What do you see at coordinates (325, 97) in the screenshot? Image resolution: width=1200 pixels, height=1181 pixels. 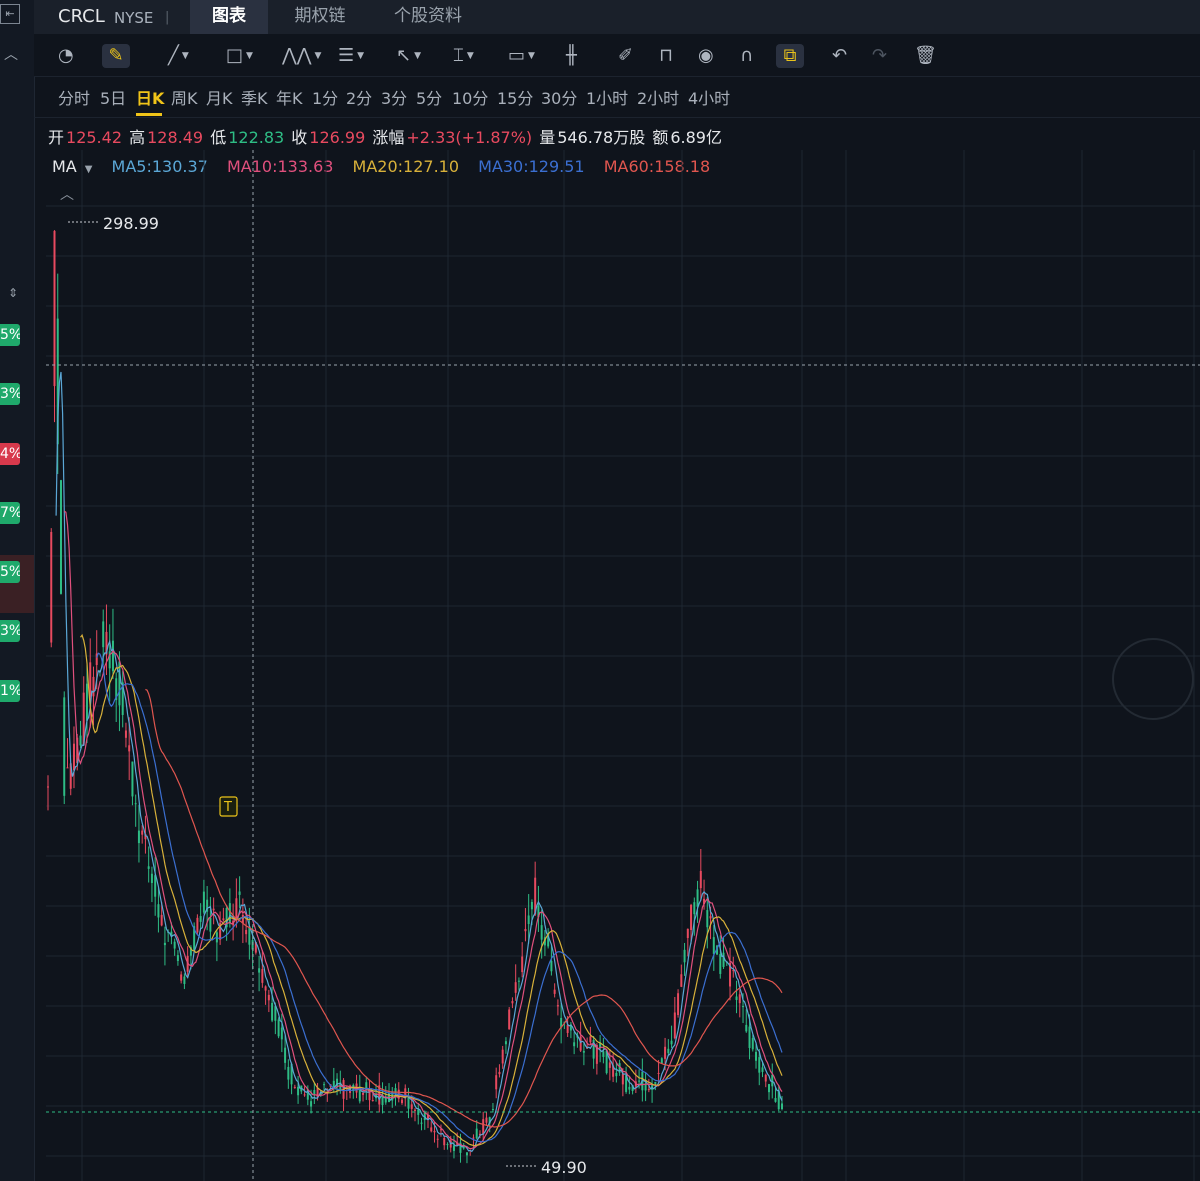 I see `period-1min: 1分` at bounding box center [325, 97].